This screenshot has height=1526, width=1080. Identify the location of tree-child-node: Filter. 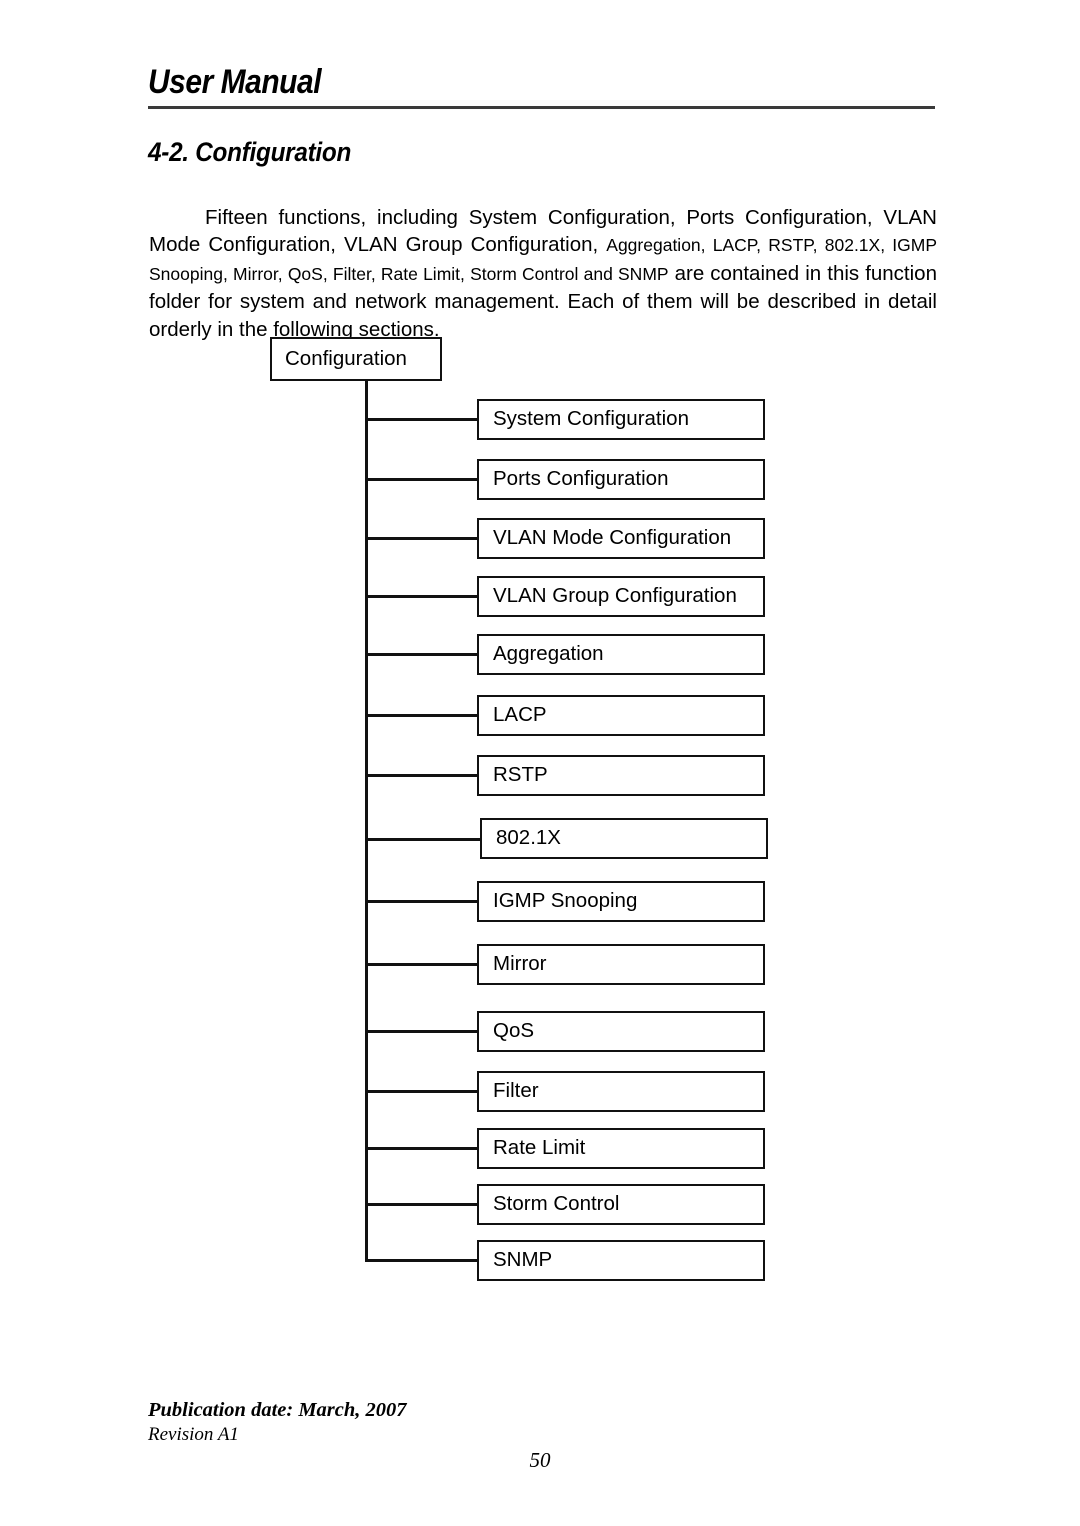
(621, 1091).